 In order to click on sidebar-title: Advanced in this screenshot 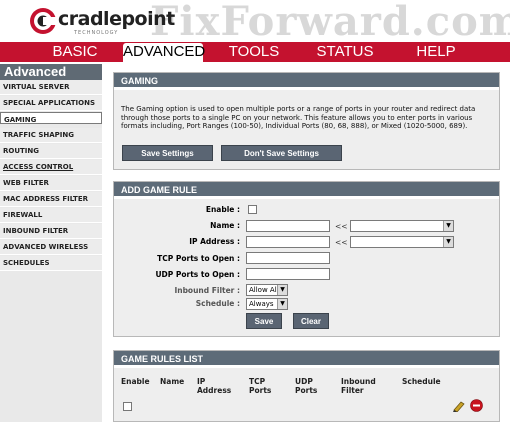, I will do `click(51, 72)`.